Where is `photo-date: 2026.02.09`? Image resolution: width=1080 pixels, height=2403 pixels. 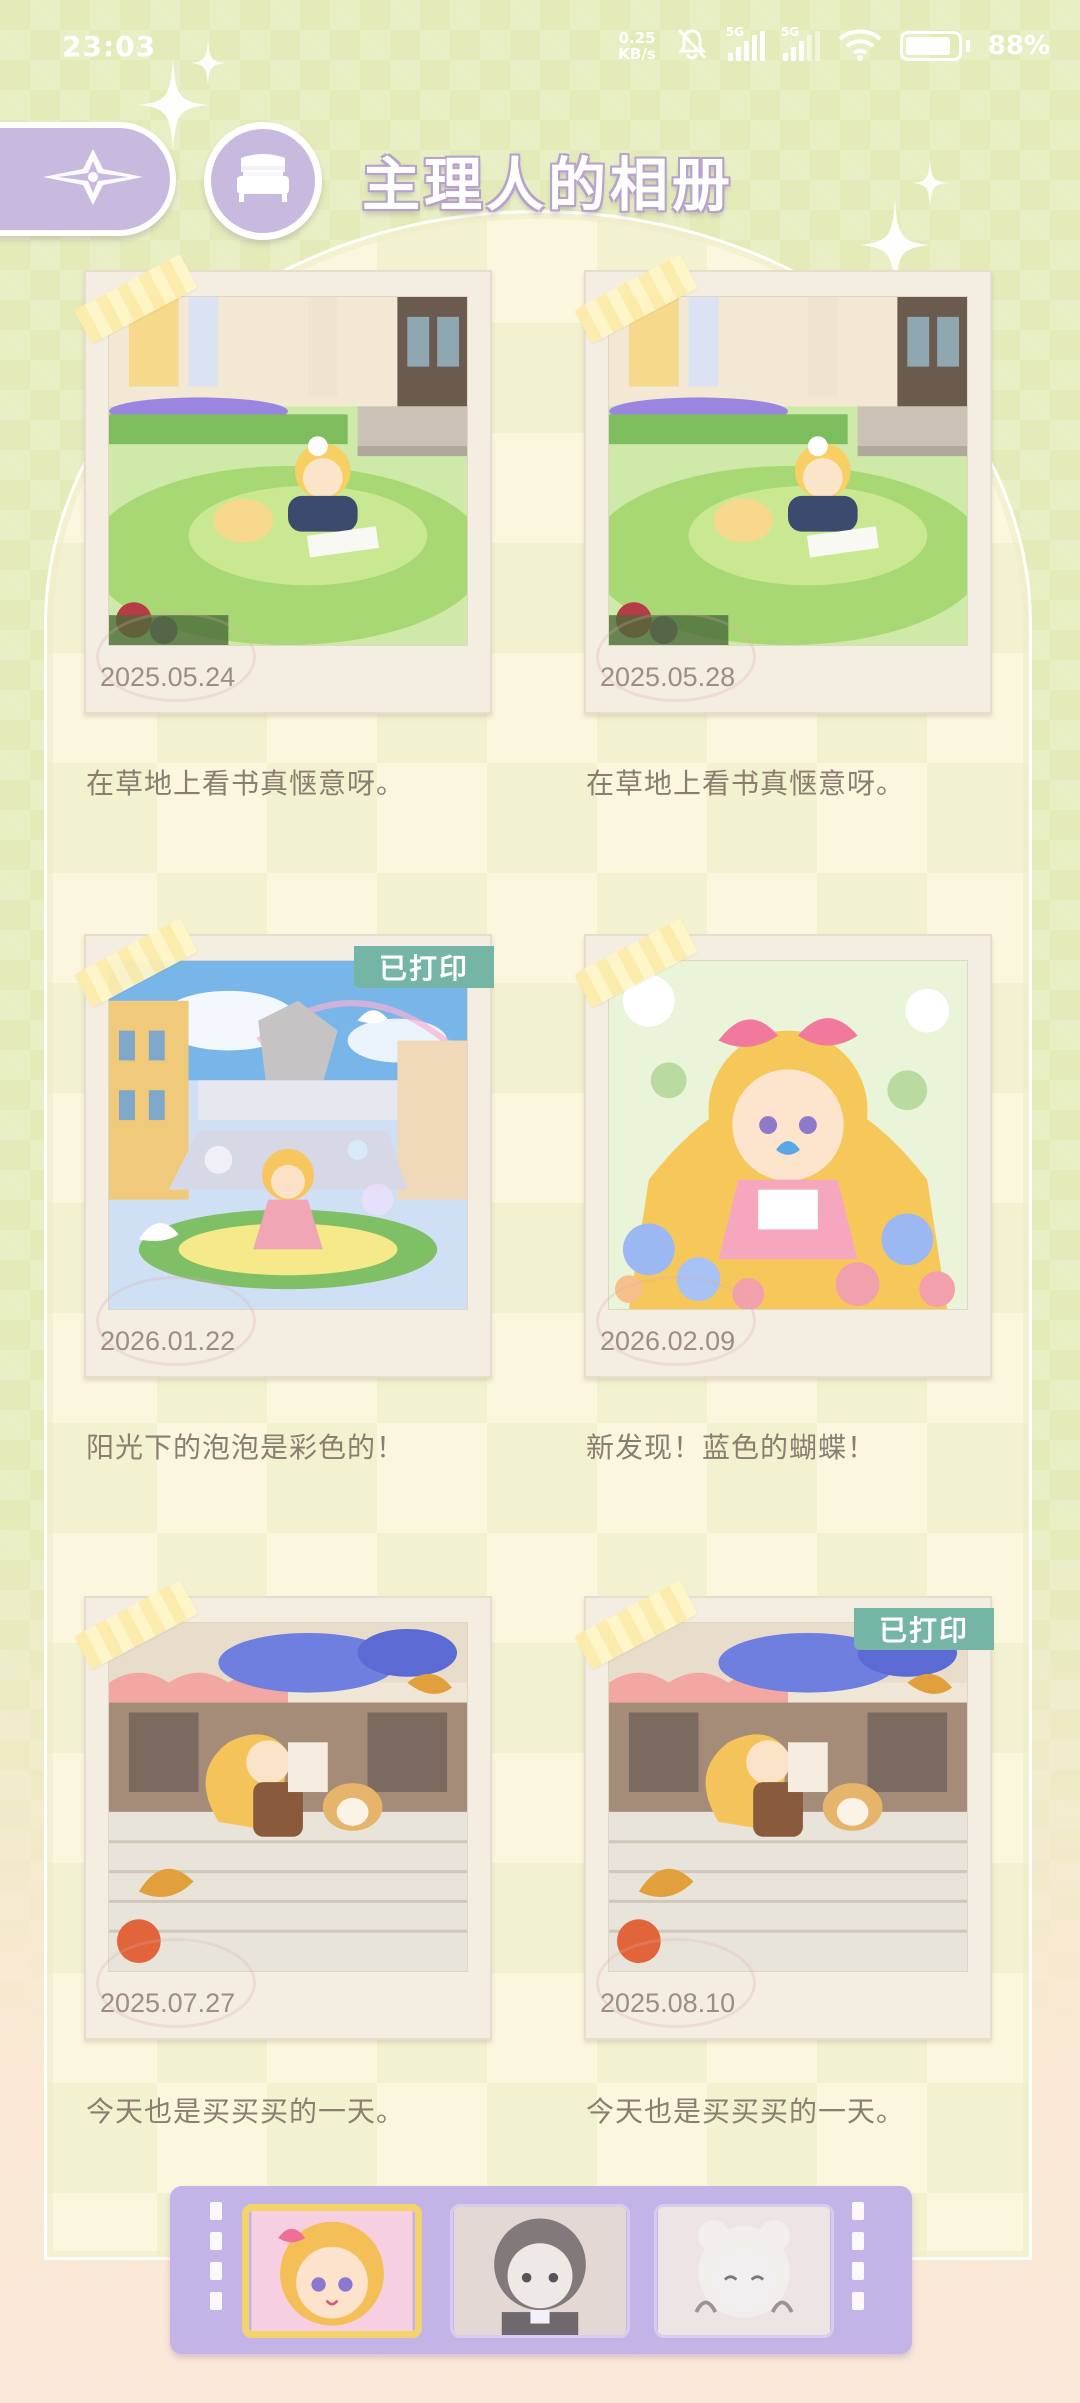 photo-date: 2026.02.09 is located at coordinates (668, 1341).